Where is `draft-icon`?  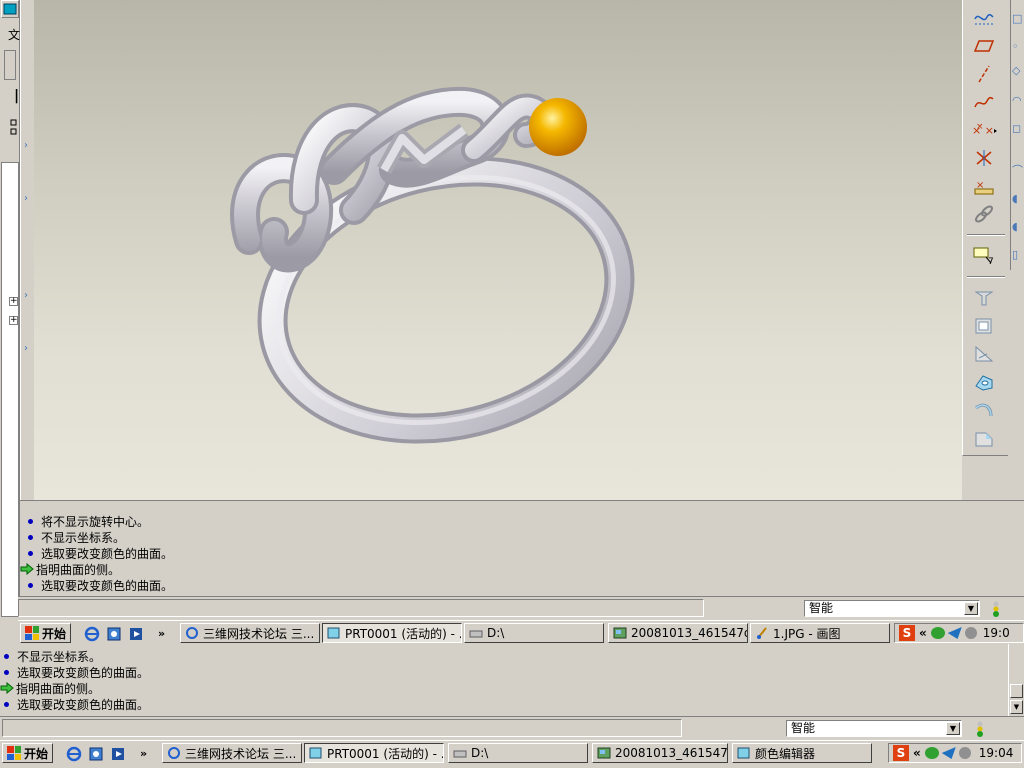
draft-icon is located at coordinates (984, 298).